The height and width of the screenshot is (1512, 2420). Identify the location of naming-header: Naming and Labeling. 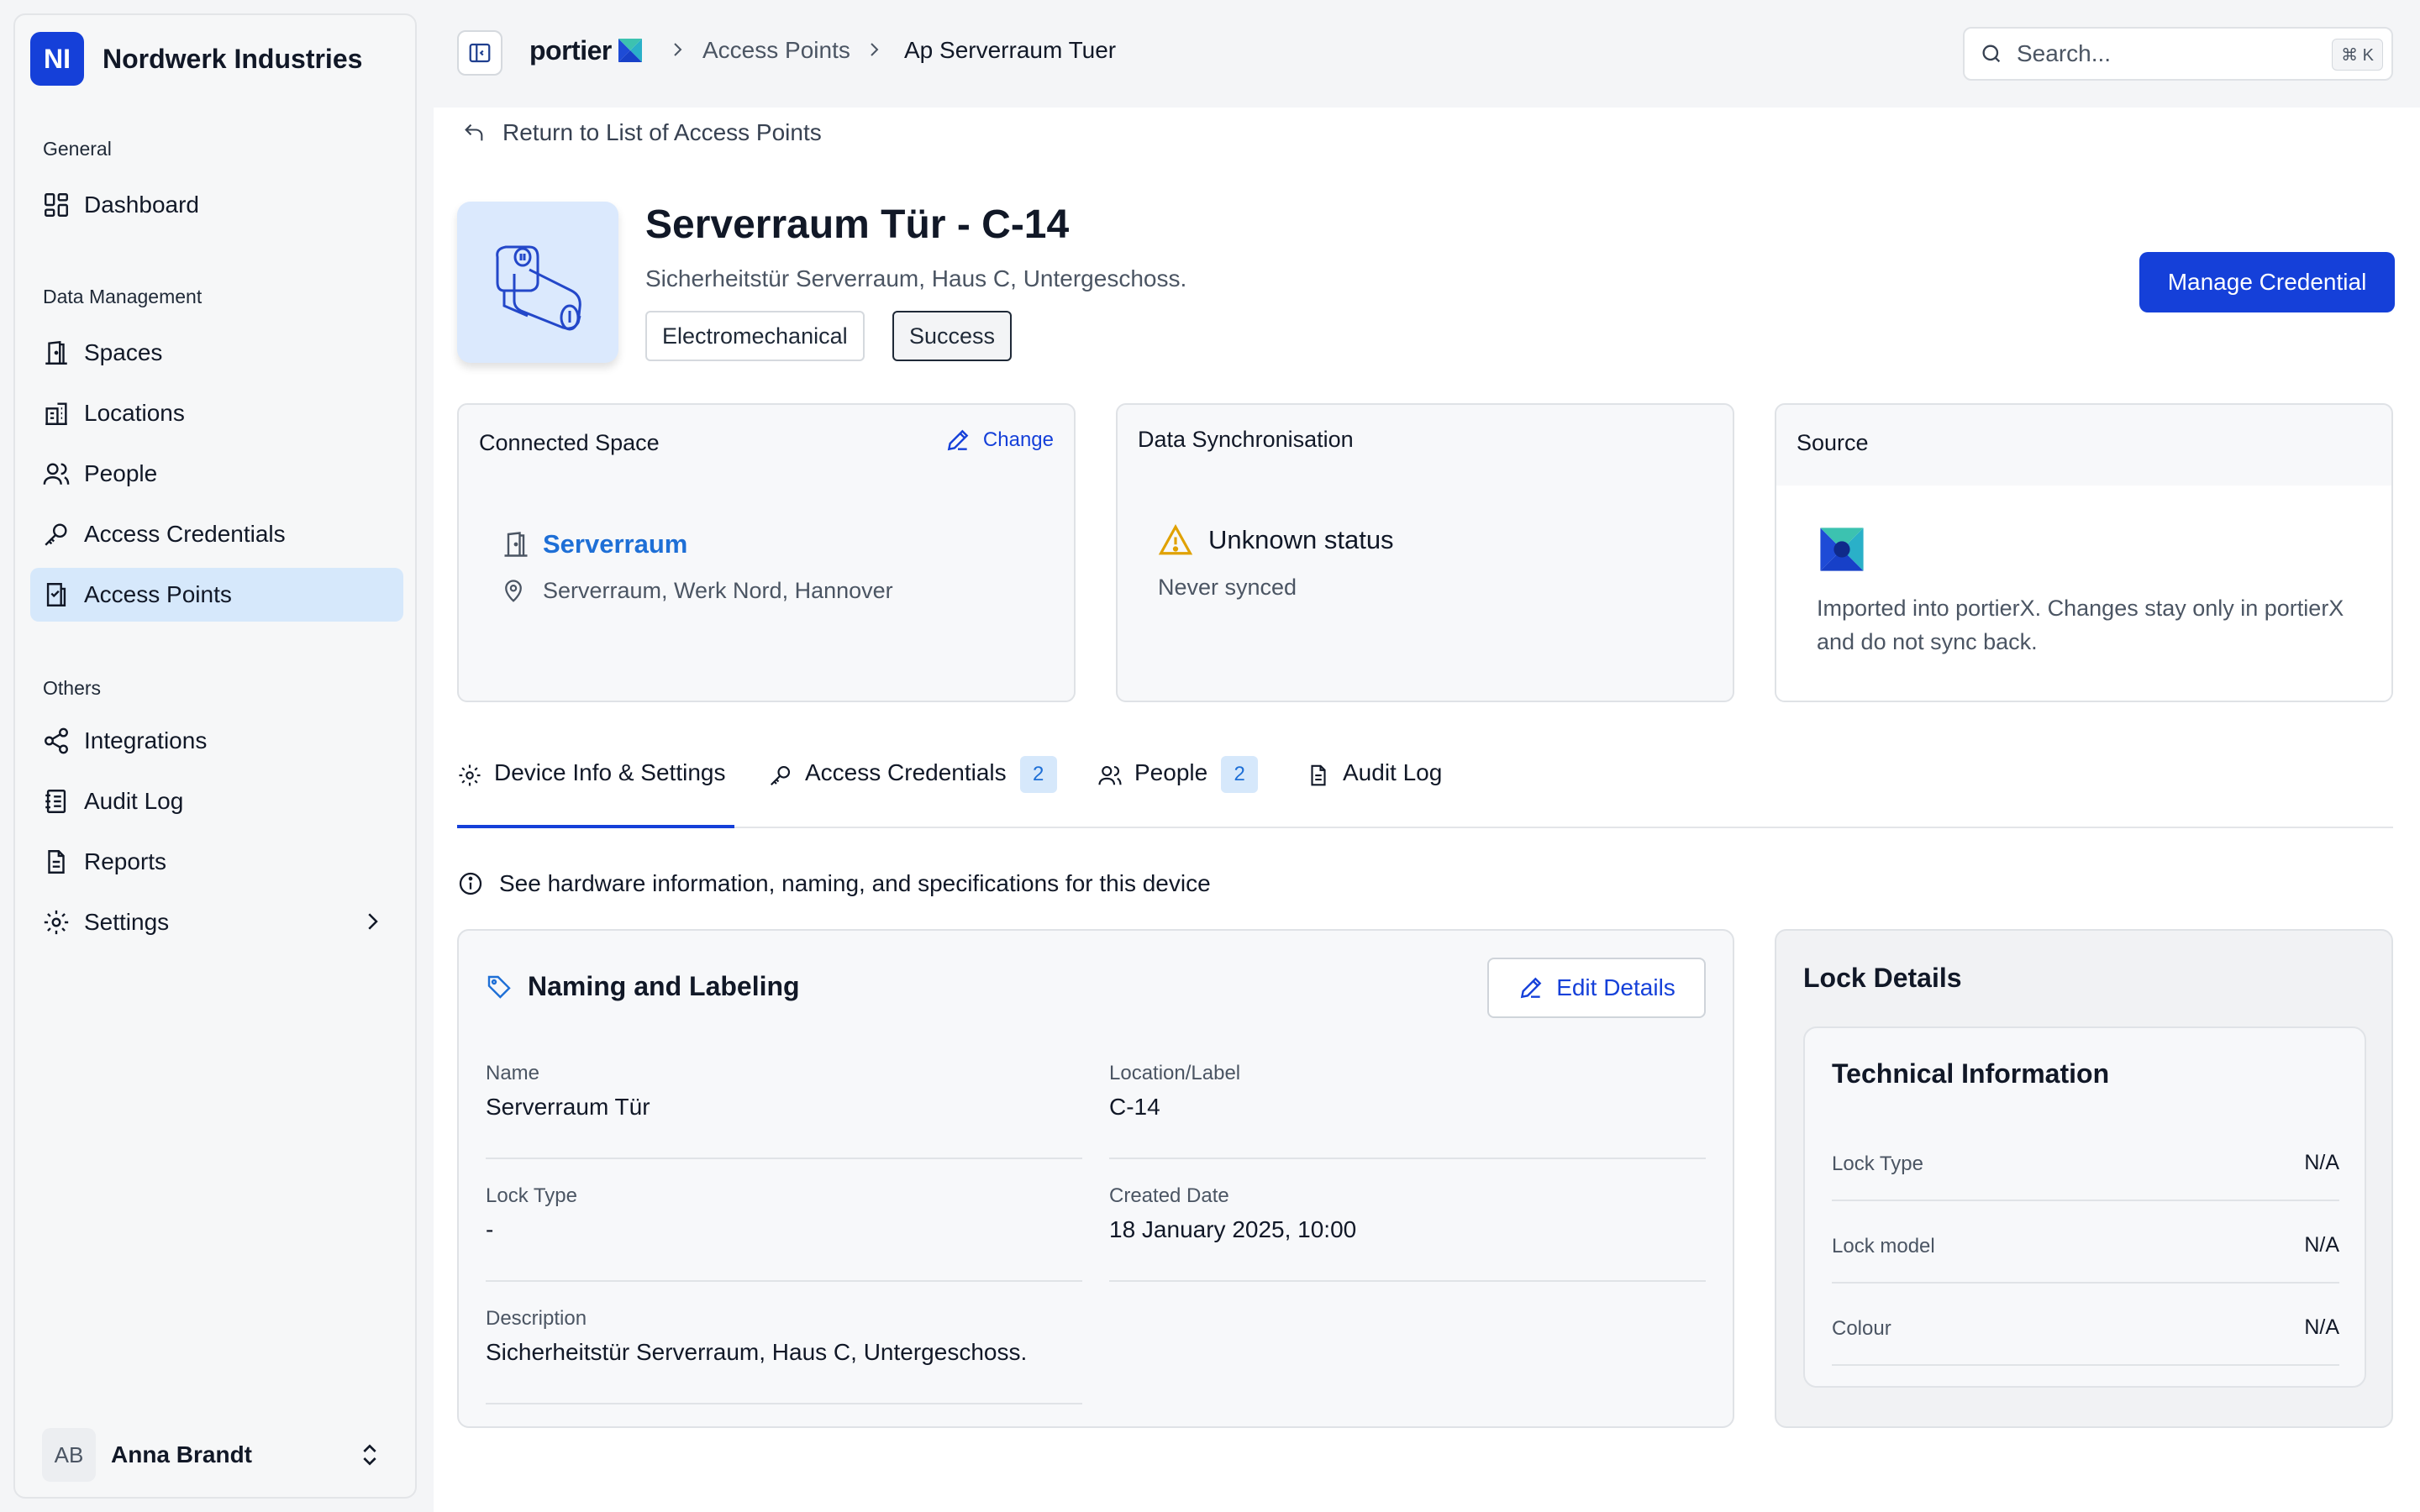
(643, 986).